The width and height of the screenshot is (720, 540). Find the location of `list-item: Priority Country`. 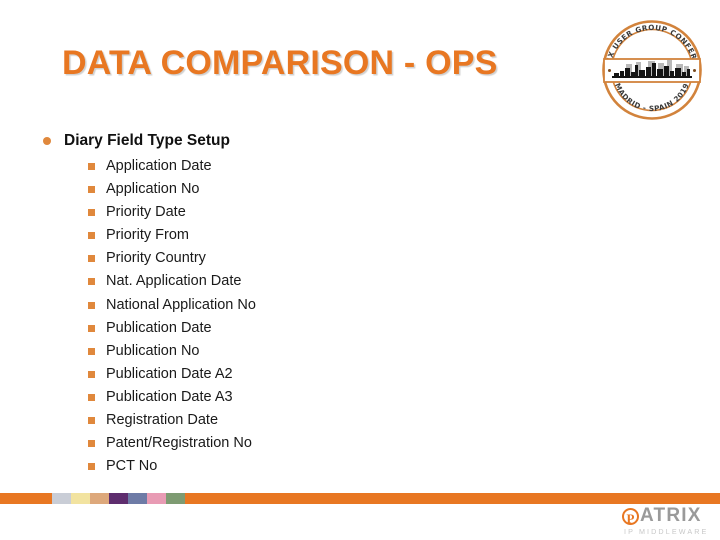

list-item: Priority Country is located at coordinates (314, 258).